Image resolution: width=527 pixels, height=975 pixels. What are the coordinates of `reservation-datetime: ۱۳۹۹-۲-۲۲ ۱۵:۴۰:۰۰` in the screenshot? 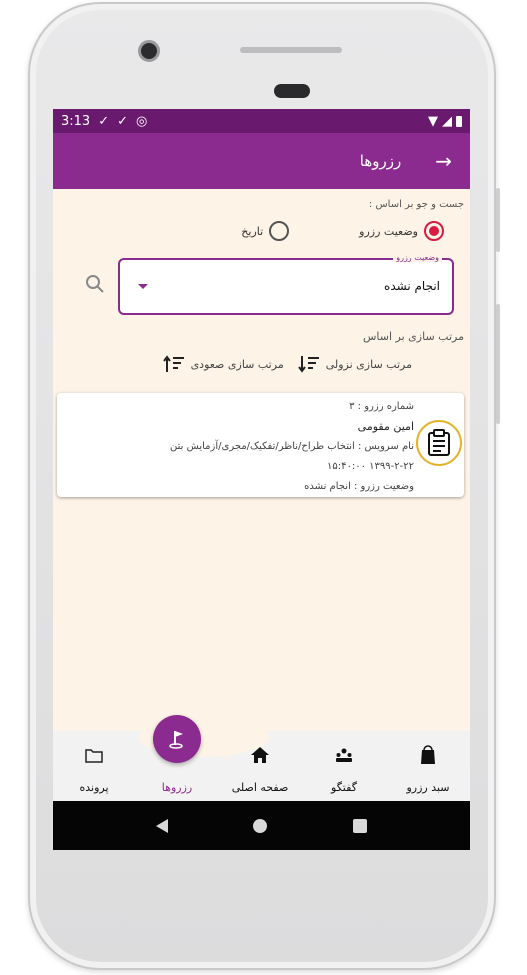 It's located at (370, 466).